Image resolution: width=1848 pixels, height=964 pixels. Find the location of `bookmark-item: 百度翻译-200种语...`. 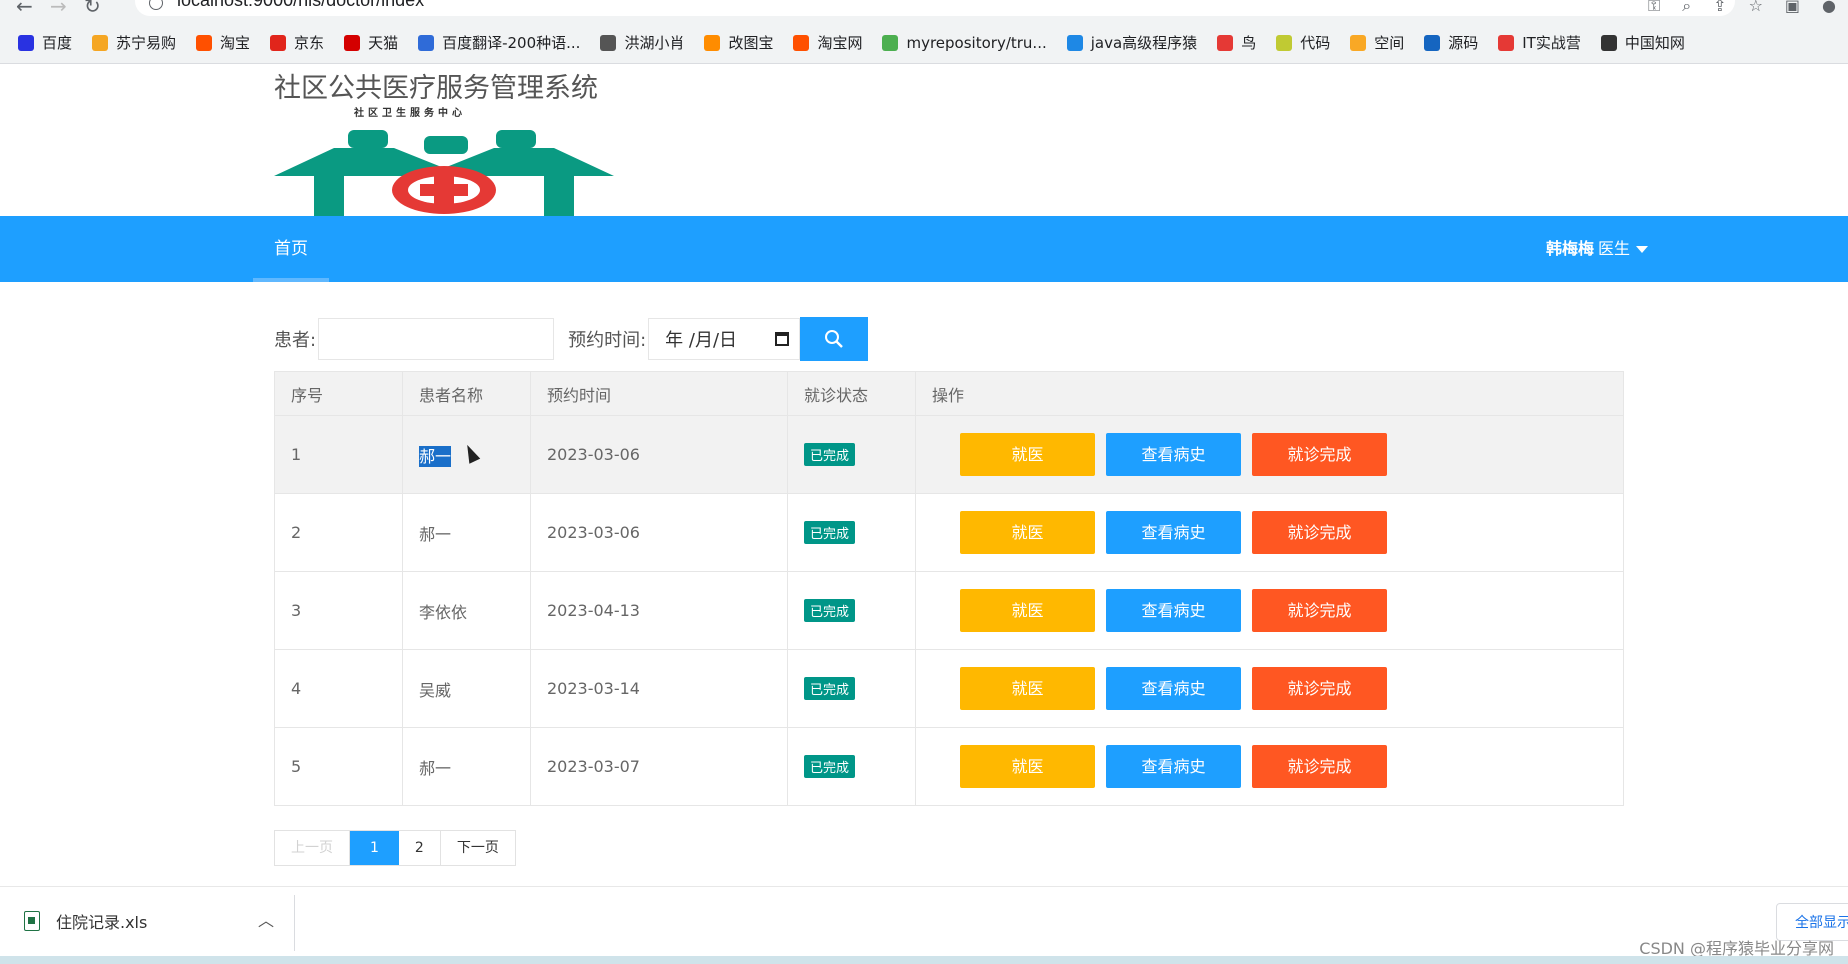

bookmark-item: 百度翻译-200种语... is located at coordinates (499, 42).